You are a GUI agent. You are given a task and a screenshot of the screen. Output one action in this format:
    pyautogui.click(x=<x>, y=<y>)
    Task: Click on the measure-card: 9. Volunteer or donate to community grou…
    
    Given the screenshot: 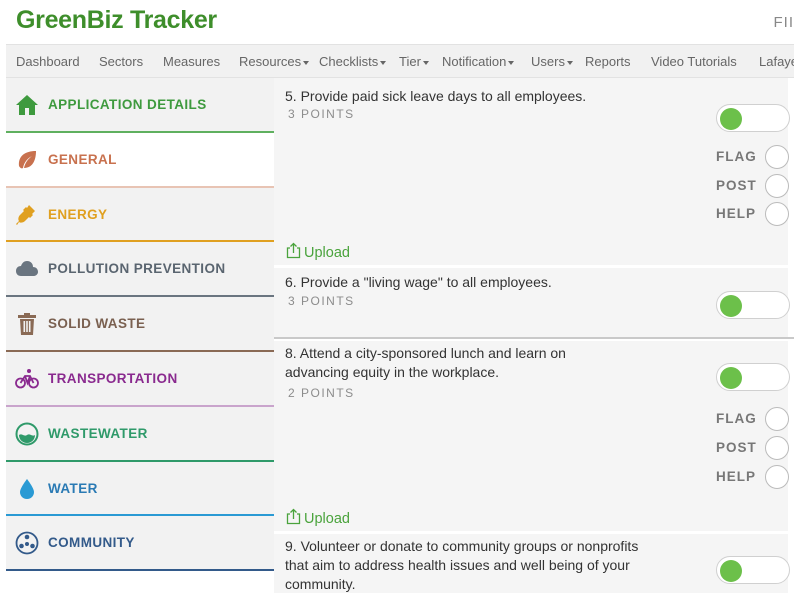 What is the action you would take?
    pyautogui.click(x=532, y=563)
    